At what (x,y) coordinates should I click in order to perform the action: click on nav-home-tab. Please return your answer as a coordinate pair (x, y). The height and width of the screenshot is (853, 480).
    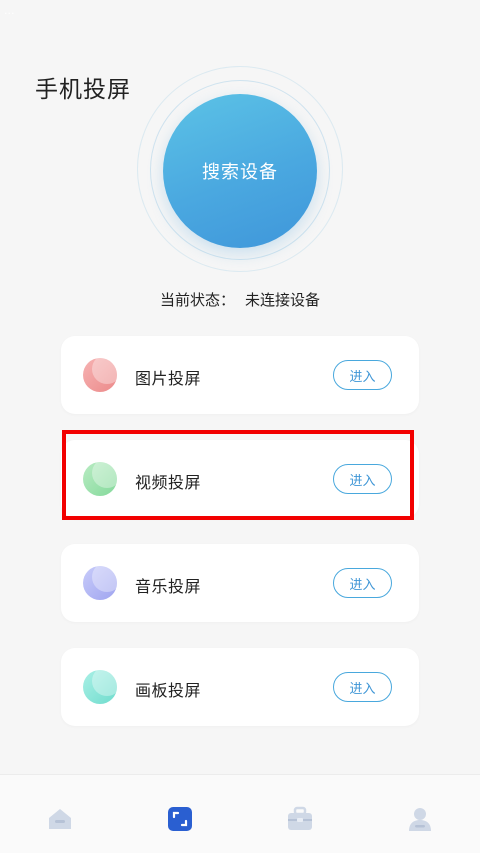
    Looking at the image, I should click on (60, 819).